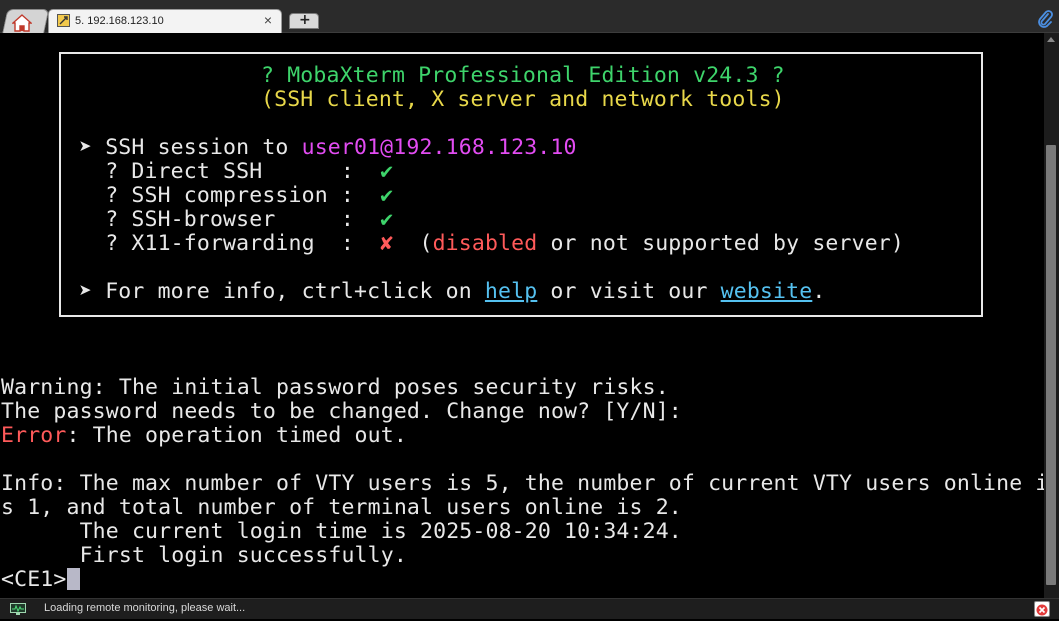 The image size is (1059, 621). I want to click on tab-bar: 5. 192.168.123.10 × +, so click(529, 17).